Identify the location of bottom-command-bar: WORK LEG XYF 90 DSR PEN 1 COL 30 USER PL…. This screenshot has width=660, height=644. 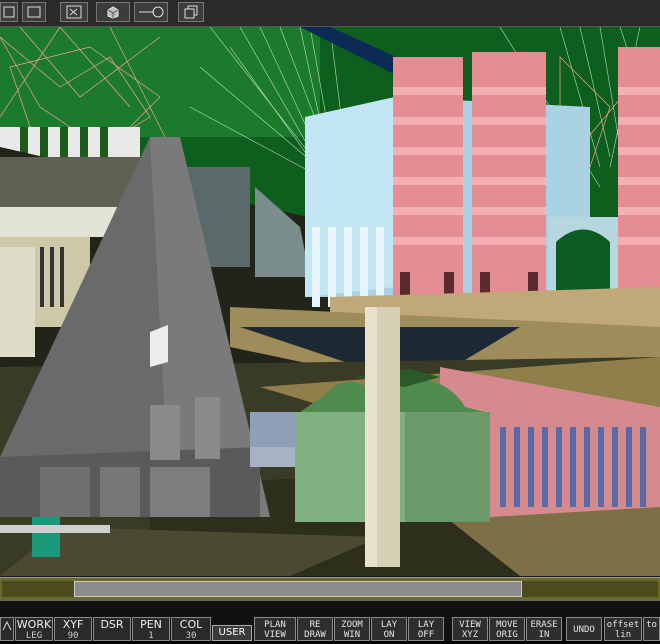
(330, 620).